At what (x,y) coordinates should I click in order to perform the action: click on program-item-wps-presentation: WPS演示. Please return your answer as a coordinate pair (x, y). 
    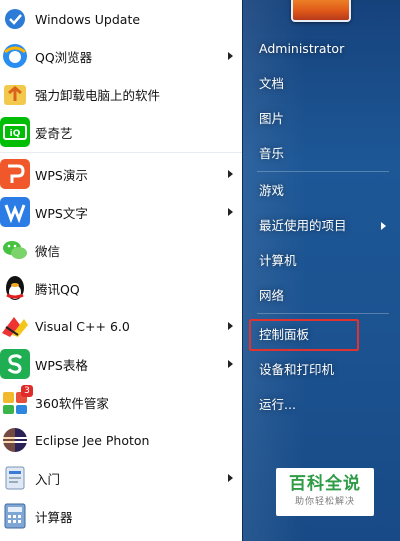
    Looking at the image, I should click on (121, 174).